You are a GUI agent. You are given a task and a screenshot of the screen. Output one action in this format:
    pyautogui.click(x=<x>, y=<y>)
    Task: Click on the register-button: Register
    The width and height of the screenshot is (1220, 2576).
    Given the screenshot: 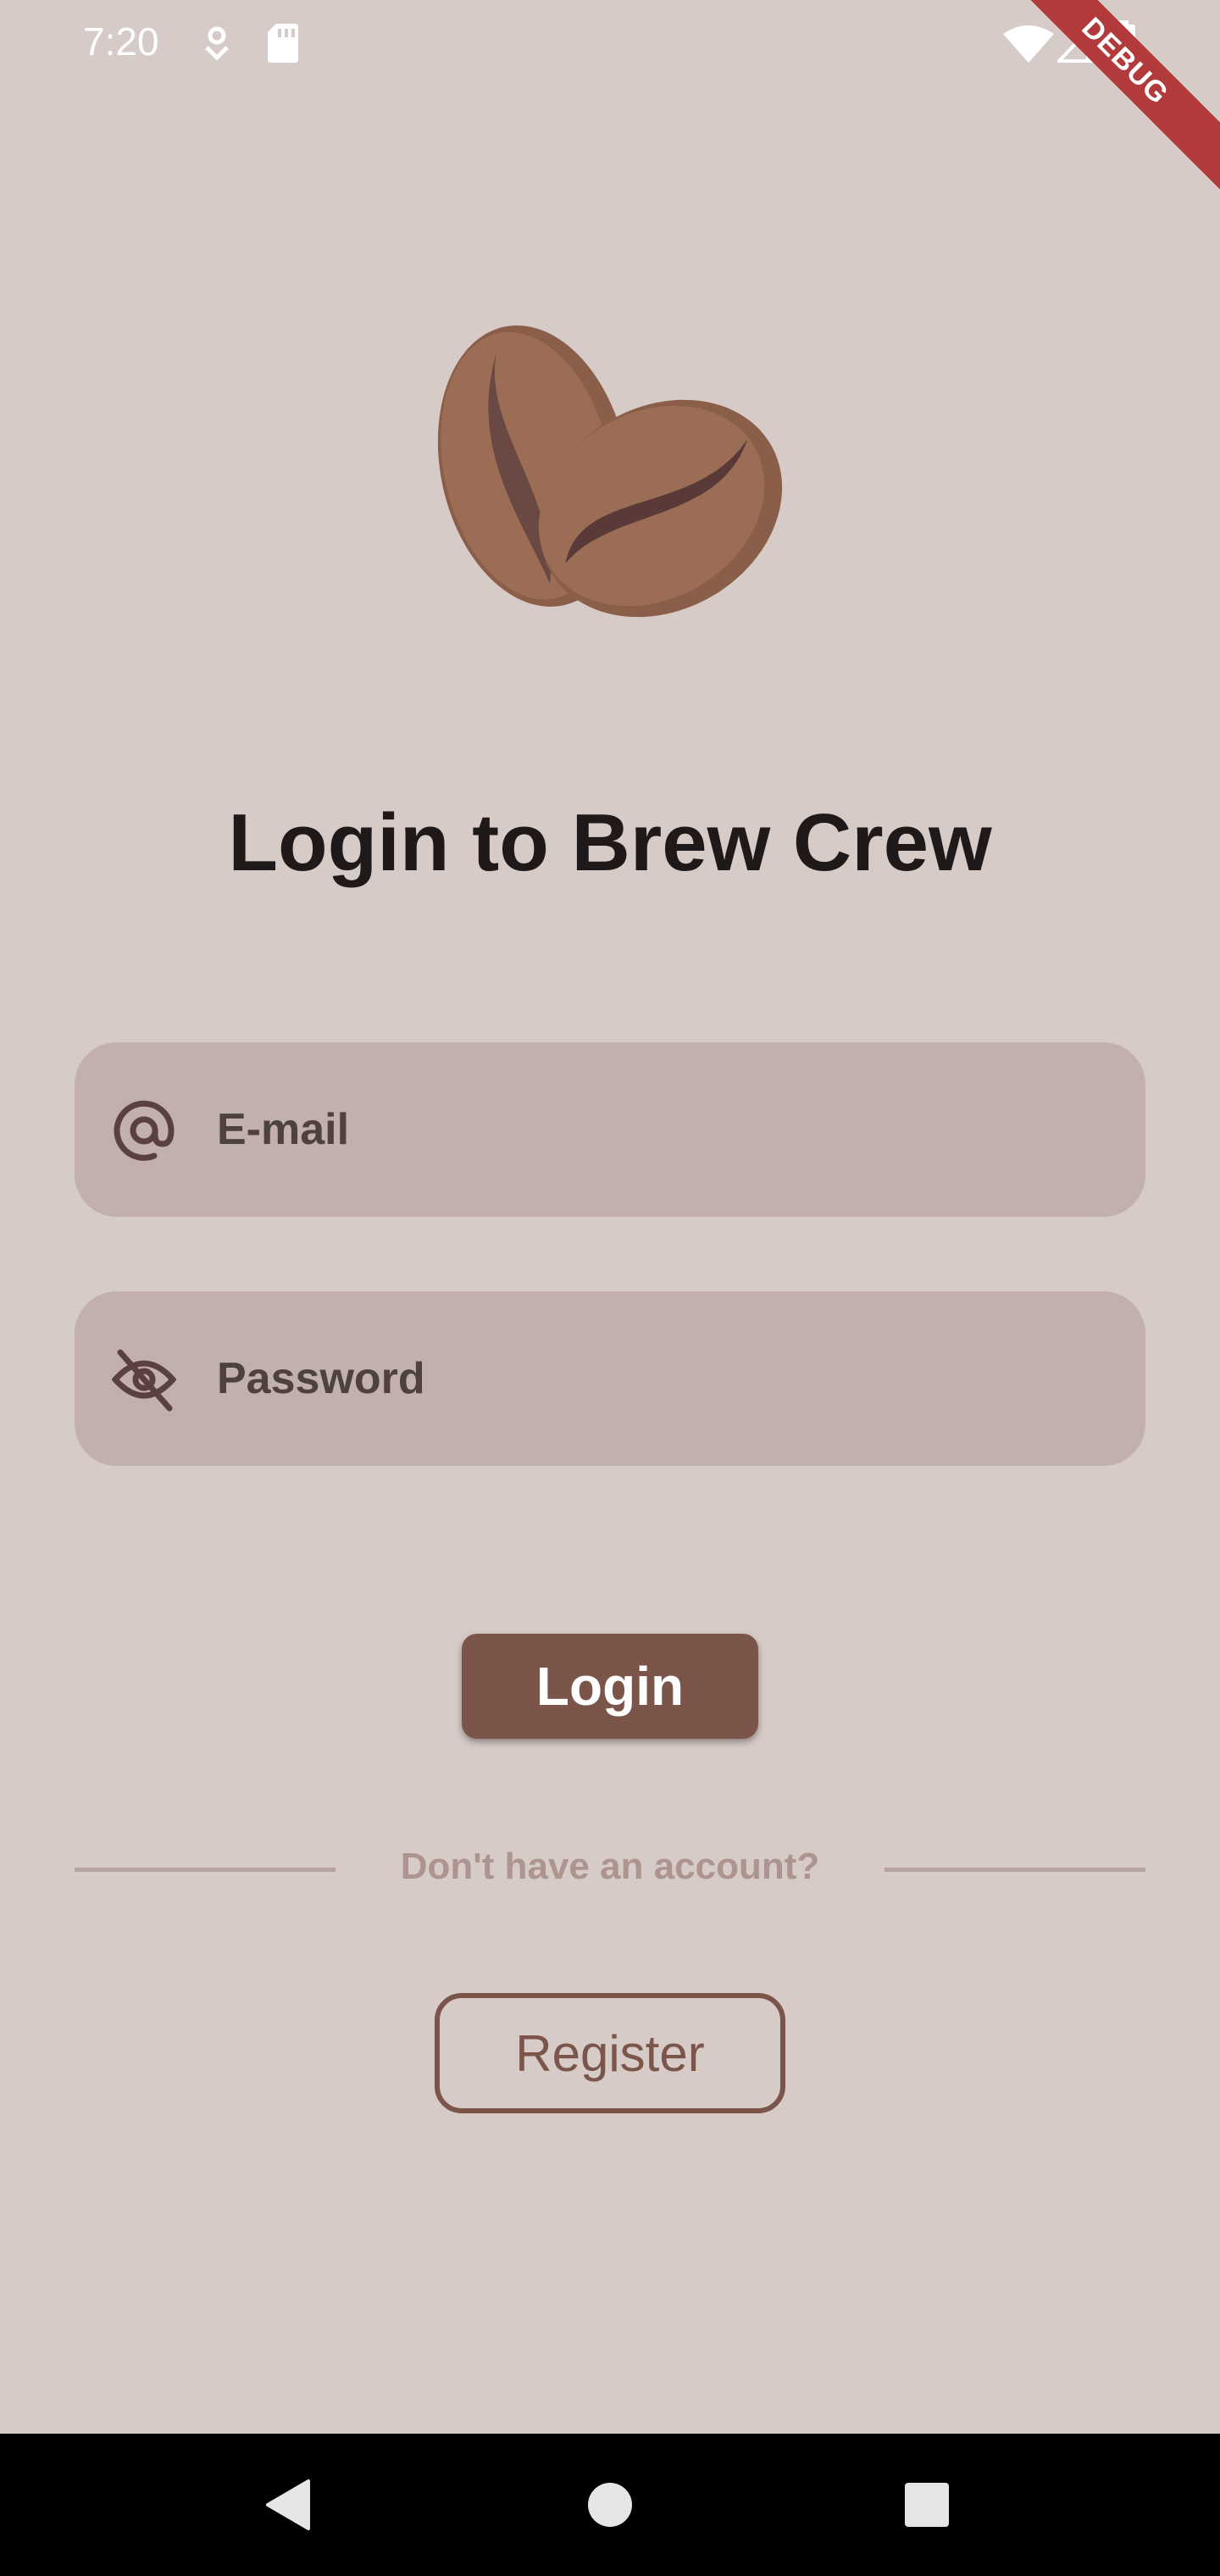 What is the action you would take?
    pyautogui.click(x=610, y=2053)
    